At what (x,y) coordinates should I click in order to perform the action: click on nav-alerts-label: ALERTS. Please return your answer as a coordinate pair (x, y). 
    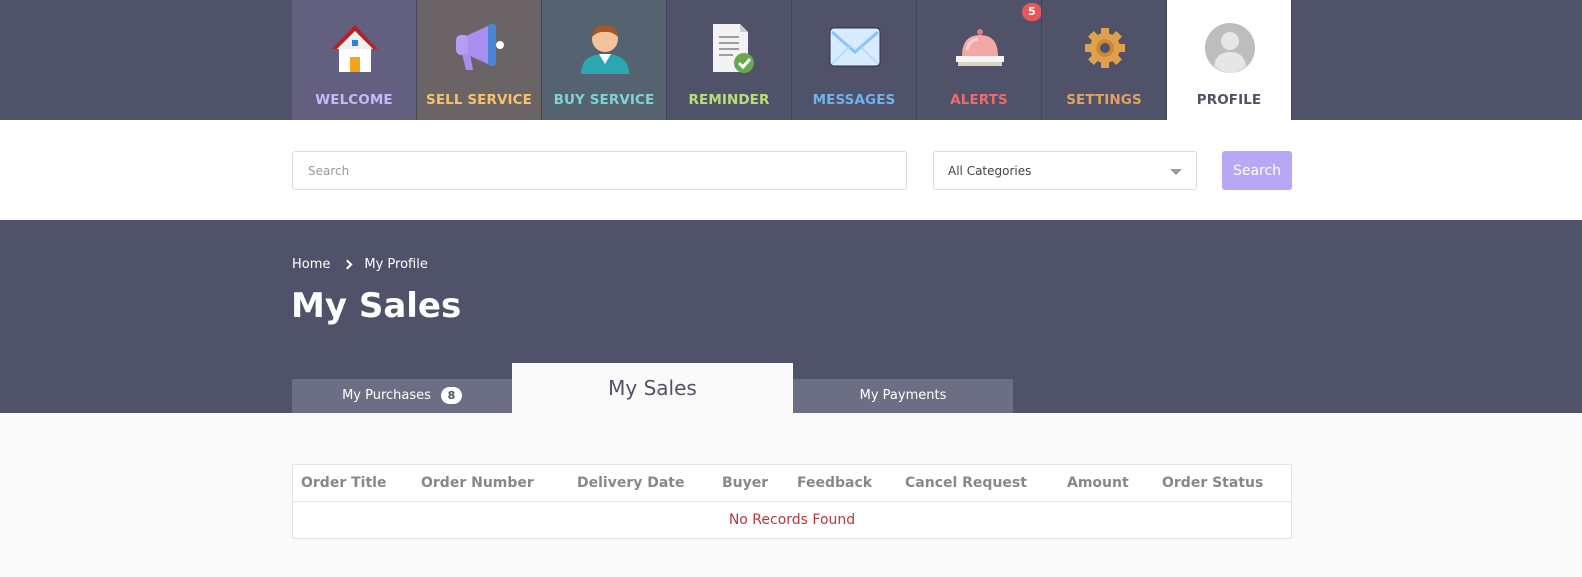
    Looking at the image, I should click on (979, 100).